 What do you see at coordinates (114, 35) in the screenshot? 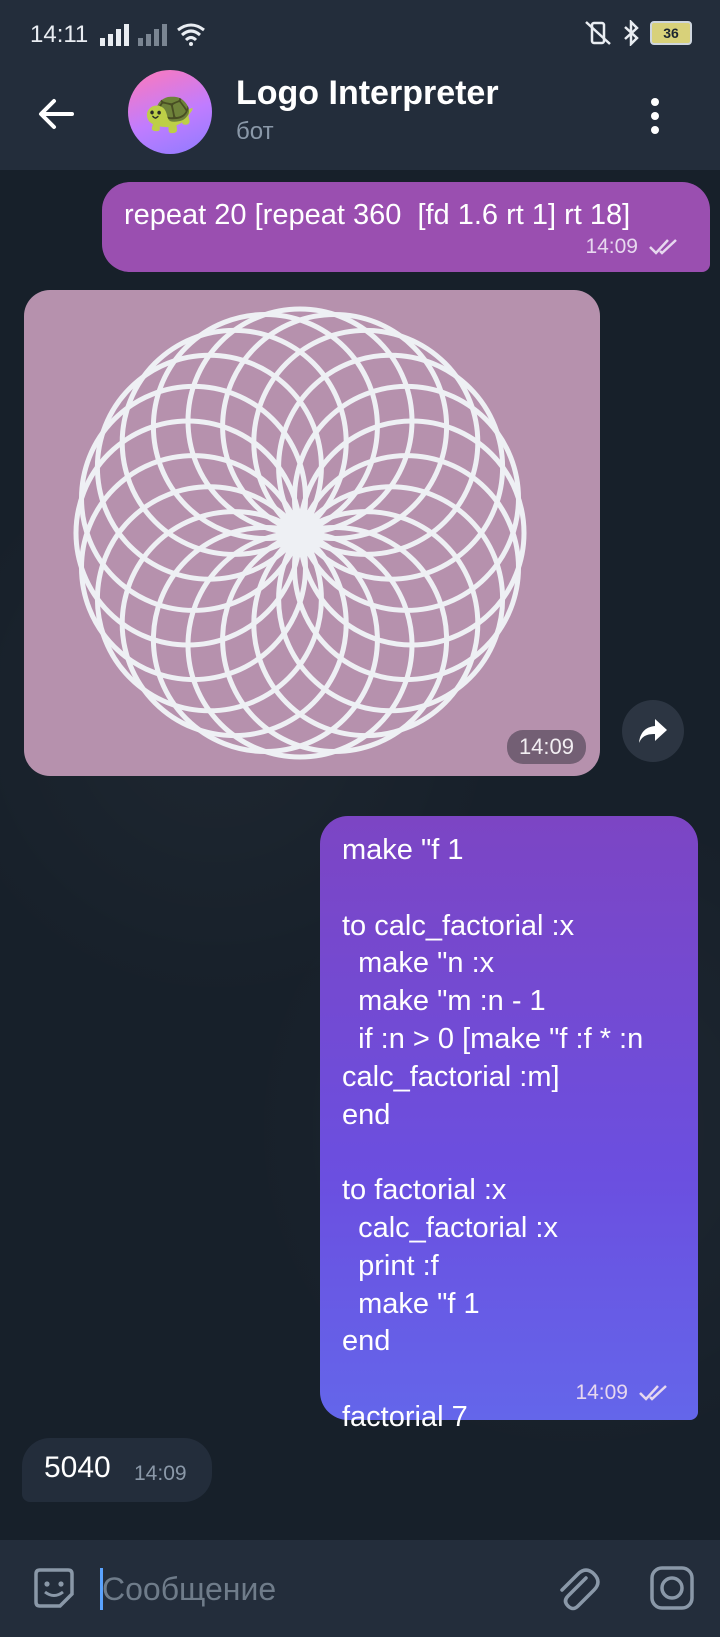
I see `signal-icon` at bounding box center [114, 35].